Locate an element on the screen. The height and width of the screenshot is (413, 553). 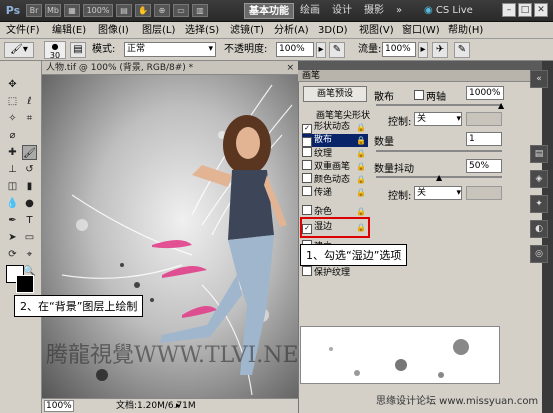
both-axes-checkbox: 两轴 is located at coordinates (430, 95).